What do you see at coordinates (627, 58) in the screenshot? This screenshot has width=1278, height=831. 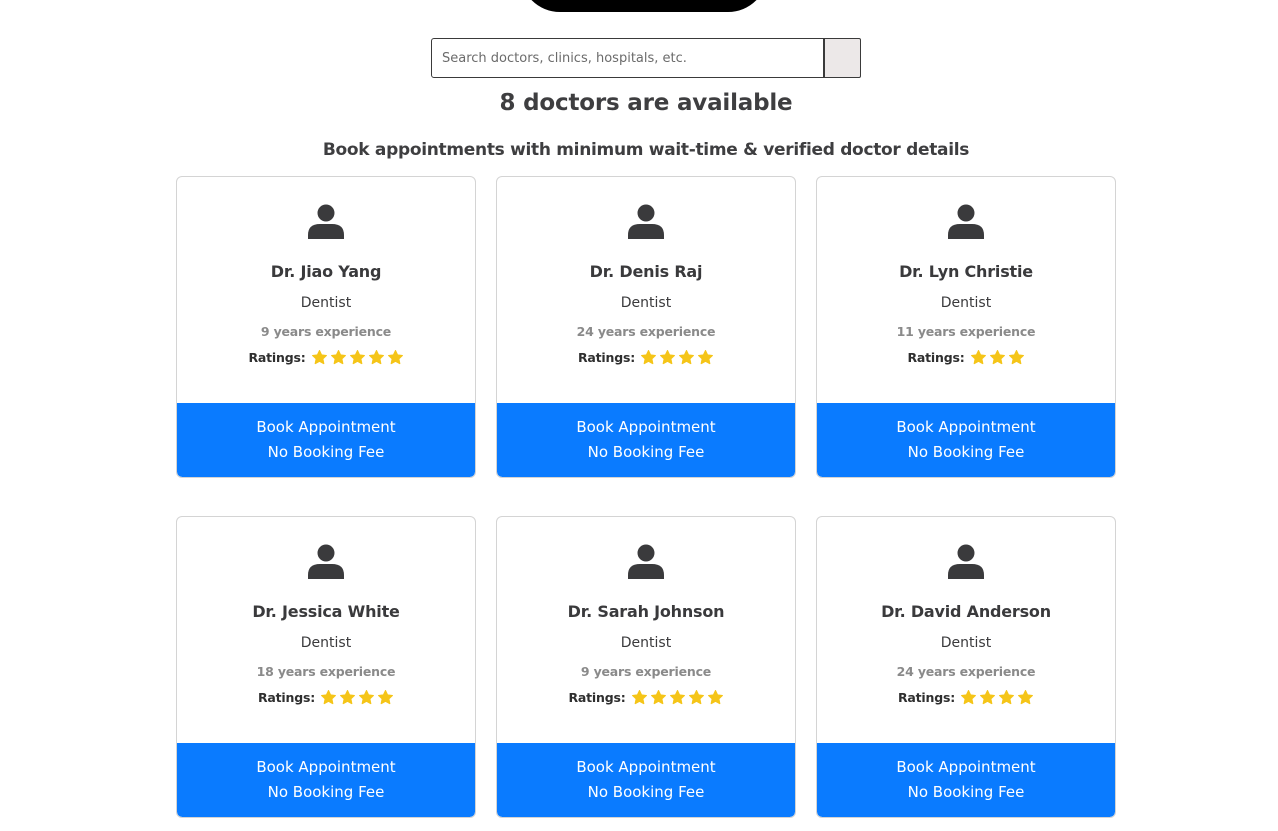 I see `search-input` at bounding box center [627, 58].